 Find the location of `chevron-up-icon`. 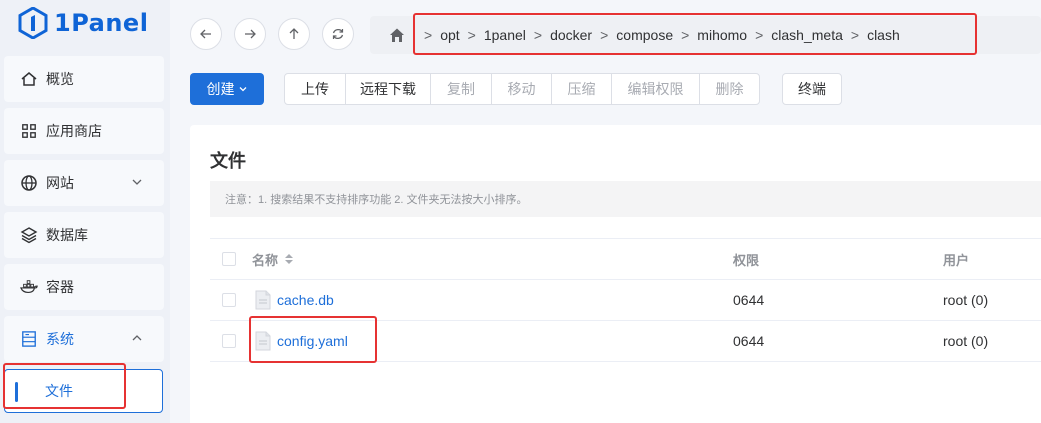

chevron-up-icon is located at coordinates (137, 338).